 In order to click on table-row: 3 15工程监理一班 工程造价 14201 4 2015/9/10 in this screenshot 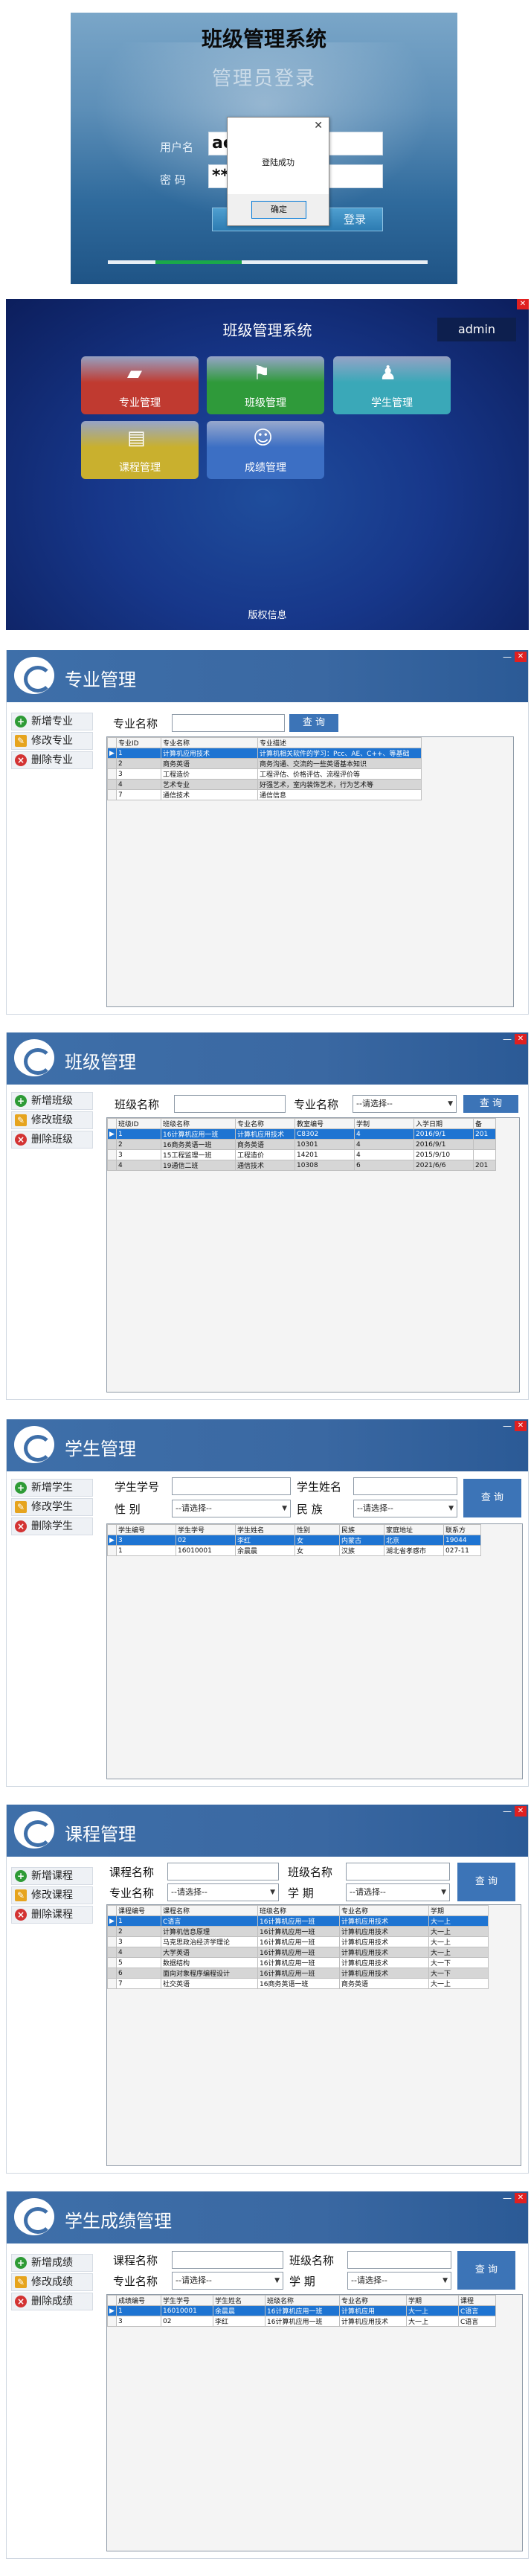, I will do `click(301, 1154)`.